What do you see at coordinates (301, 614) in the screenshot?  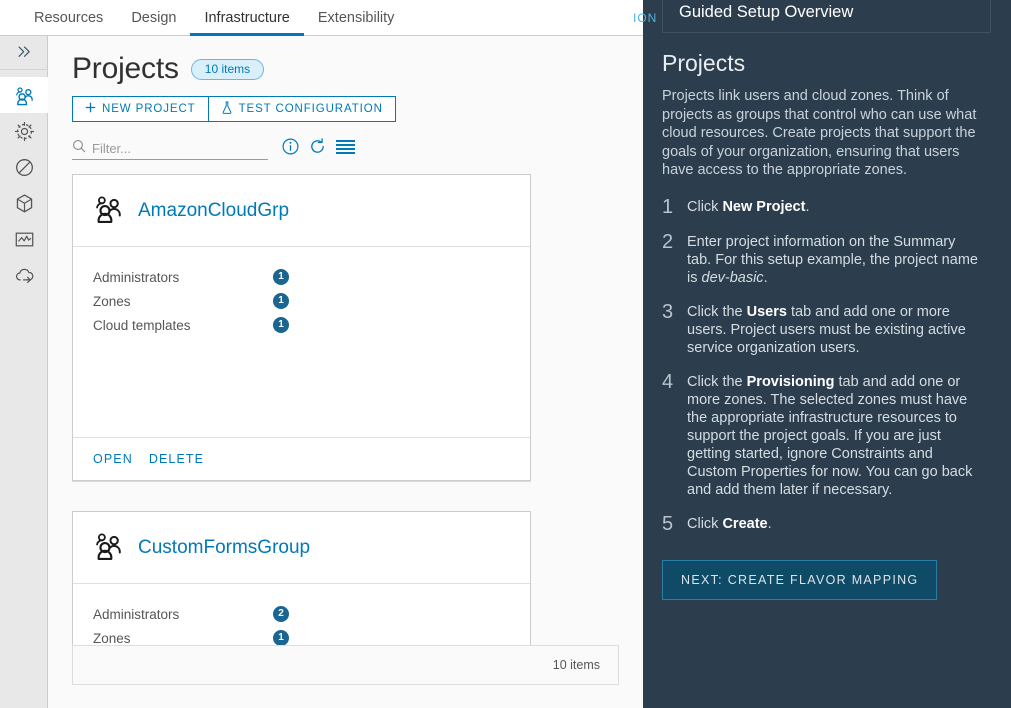 I see `project-card-stat-row: Administrators 2` at bounding box center [301, 614].